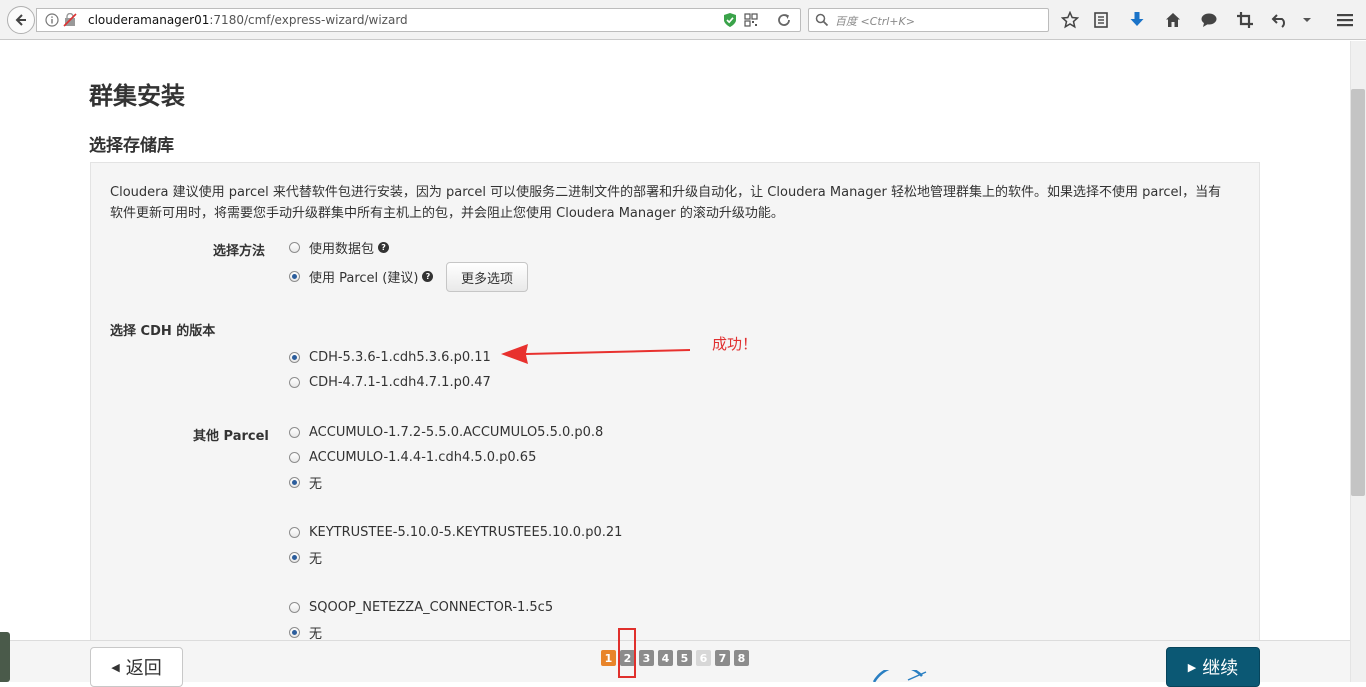 This screenshot has height=687, width=1366. Describe the element at coordinates (646, 658) in the screenshot. I see `step-indicator: 3` at that location.